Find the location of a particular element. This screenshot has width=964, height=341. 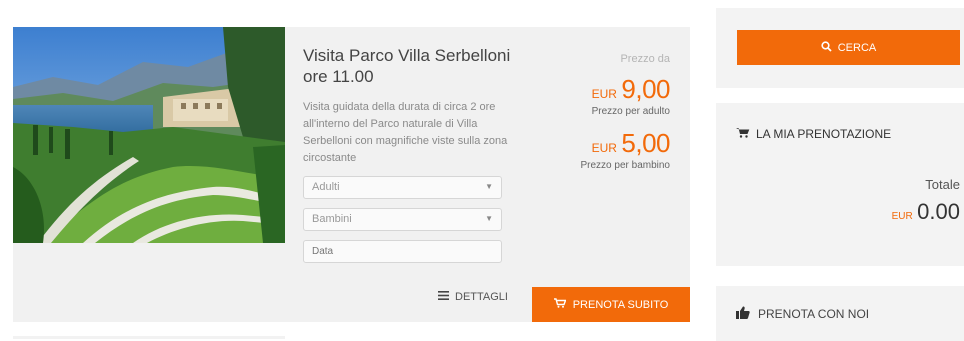

child-price-caption: Prezzo per bambino is located at coordinates (625, 165).